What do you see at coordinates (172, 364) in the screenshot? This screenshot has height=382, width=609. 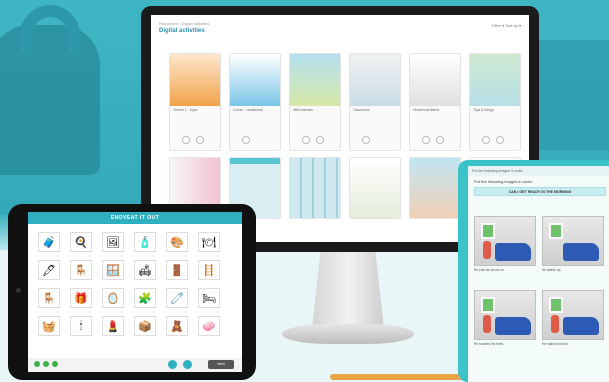 I see `prev-icon` at bounding box center [172, 364].